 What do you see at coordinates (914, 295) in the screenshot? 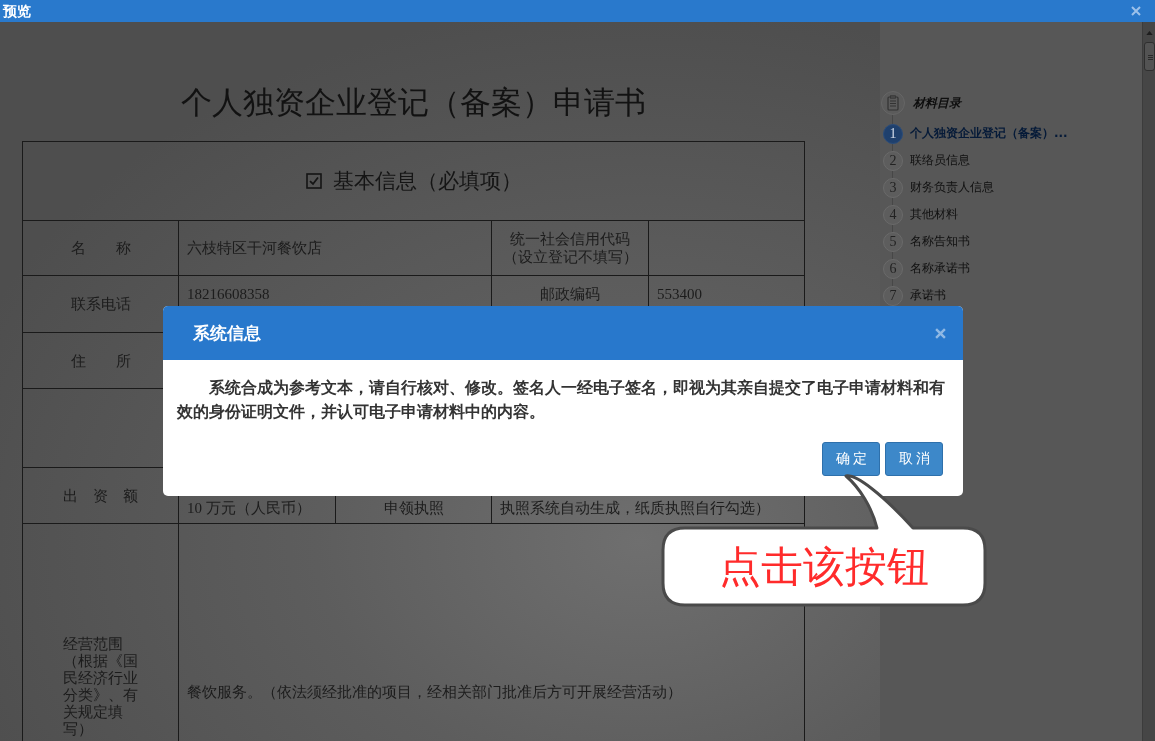
I see `catalog-item: 7 承诺书` at bounding box center [914, 295].